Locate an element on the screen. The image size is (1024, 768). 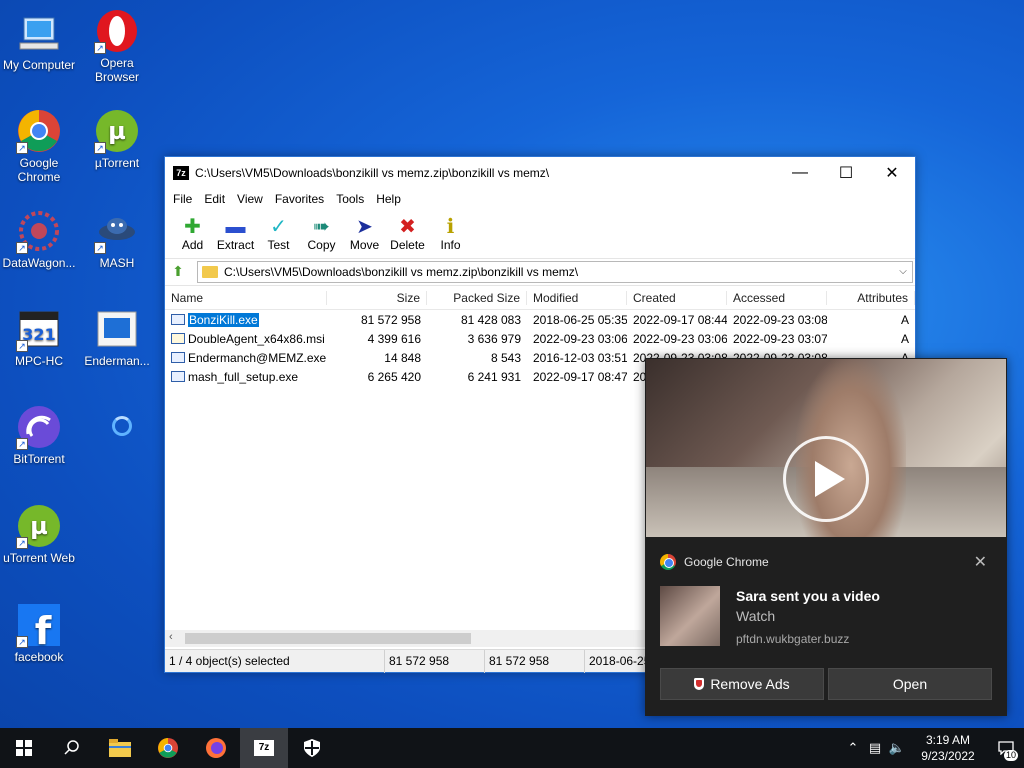
file-modified: 2016-12-03 03:51 is located at coordinates (580, 357).